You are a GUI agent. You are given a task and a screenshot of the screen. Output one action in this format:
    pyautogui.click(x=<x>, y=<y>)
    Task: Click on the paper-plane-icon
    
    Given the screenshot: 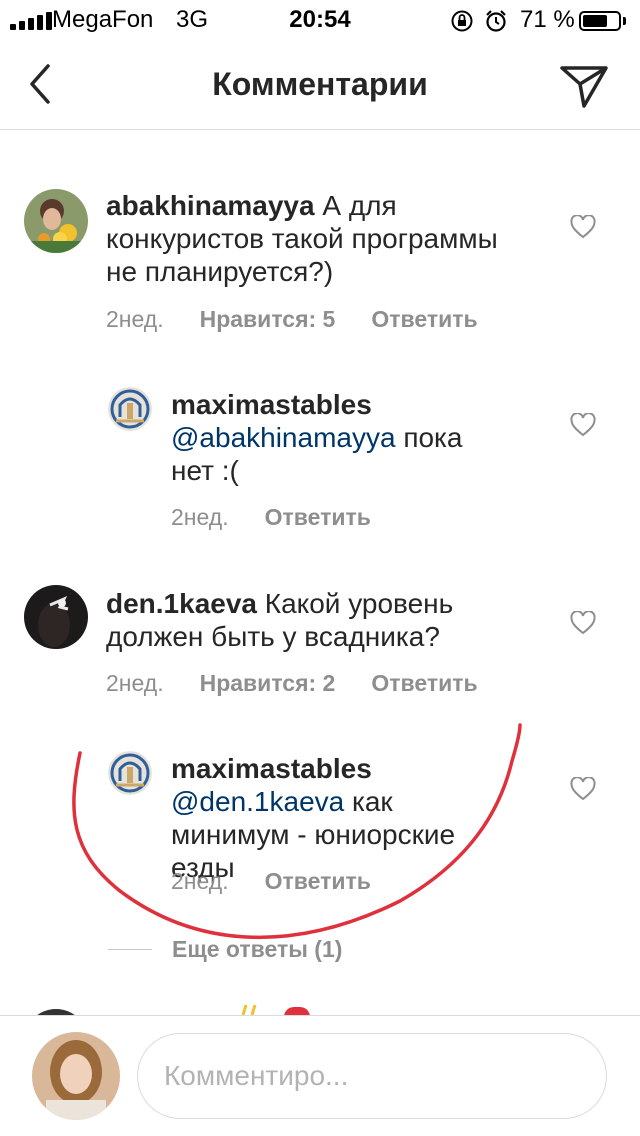 What is the action you would take?
    pyautogui.click(x=584, y=85)
    